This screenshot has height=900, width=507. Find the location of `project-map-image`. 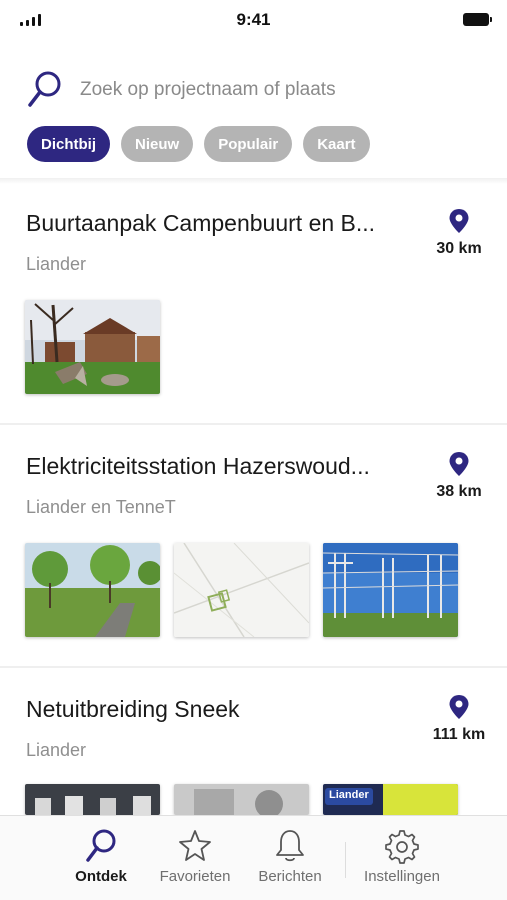

project-map-image is located at coordinates (241, 590).